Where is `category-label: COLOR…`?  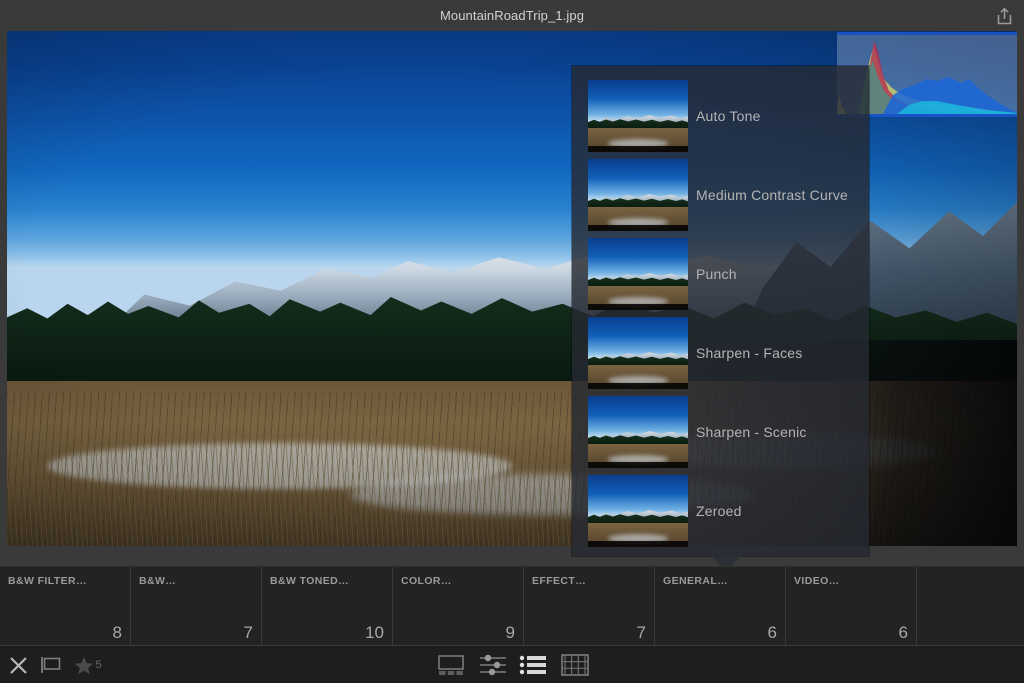 category-label: COLOR… is located at coordinates (426, 581).